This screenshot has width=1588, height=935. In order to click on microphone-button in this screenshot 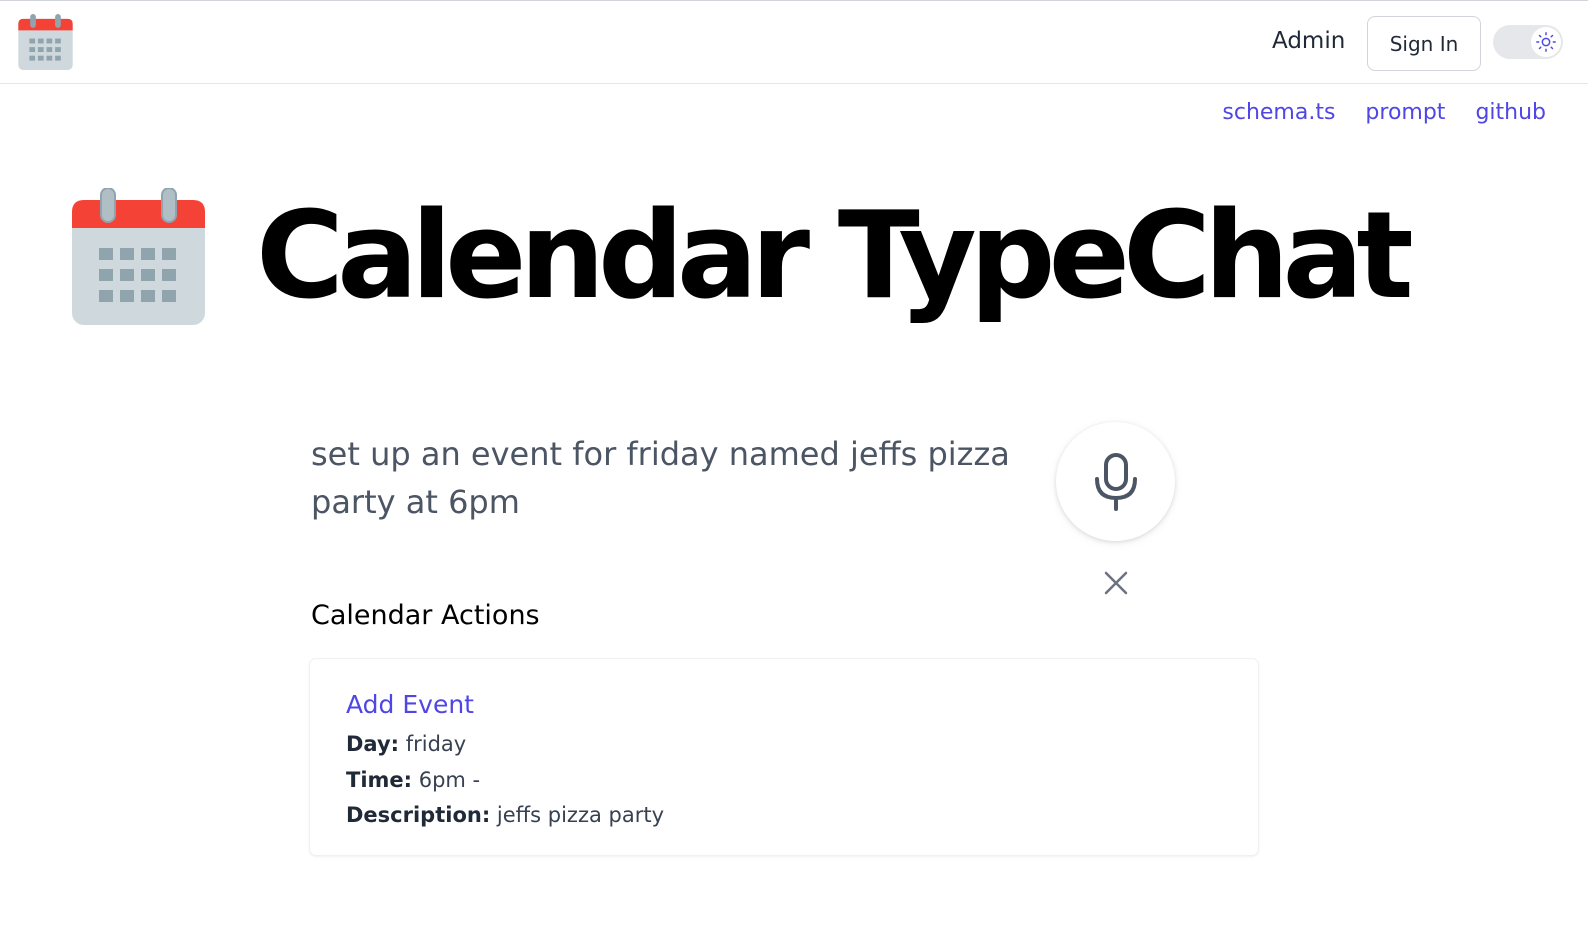, I will do `click(1115, 481)`.